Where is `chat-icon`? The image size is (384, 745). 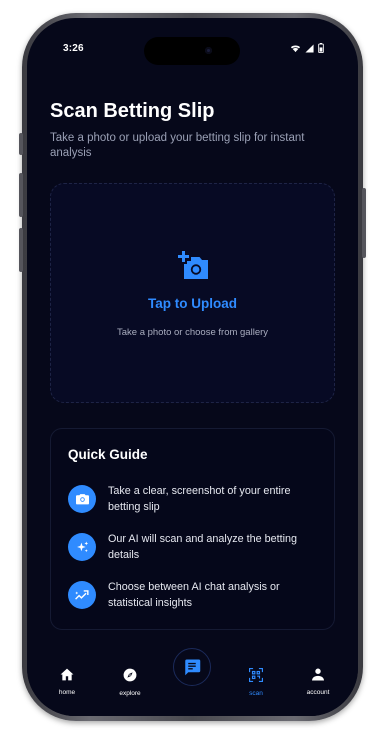 chat-icon is located at coordinates (193, 667).